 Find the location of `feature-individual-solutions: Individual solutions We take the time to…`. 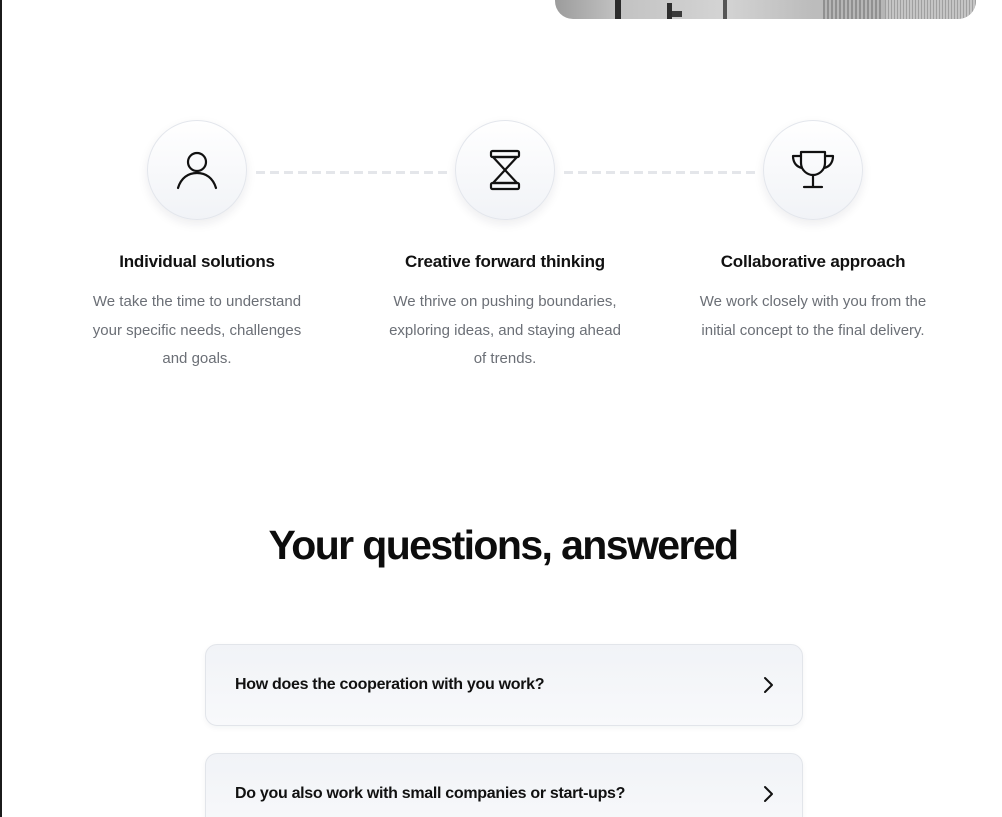

feature-individual-solutions: Individual solutions We take the time to… is located at coordinates (197, 247).